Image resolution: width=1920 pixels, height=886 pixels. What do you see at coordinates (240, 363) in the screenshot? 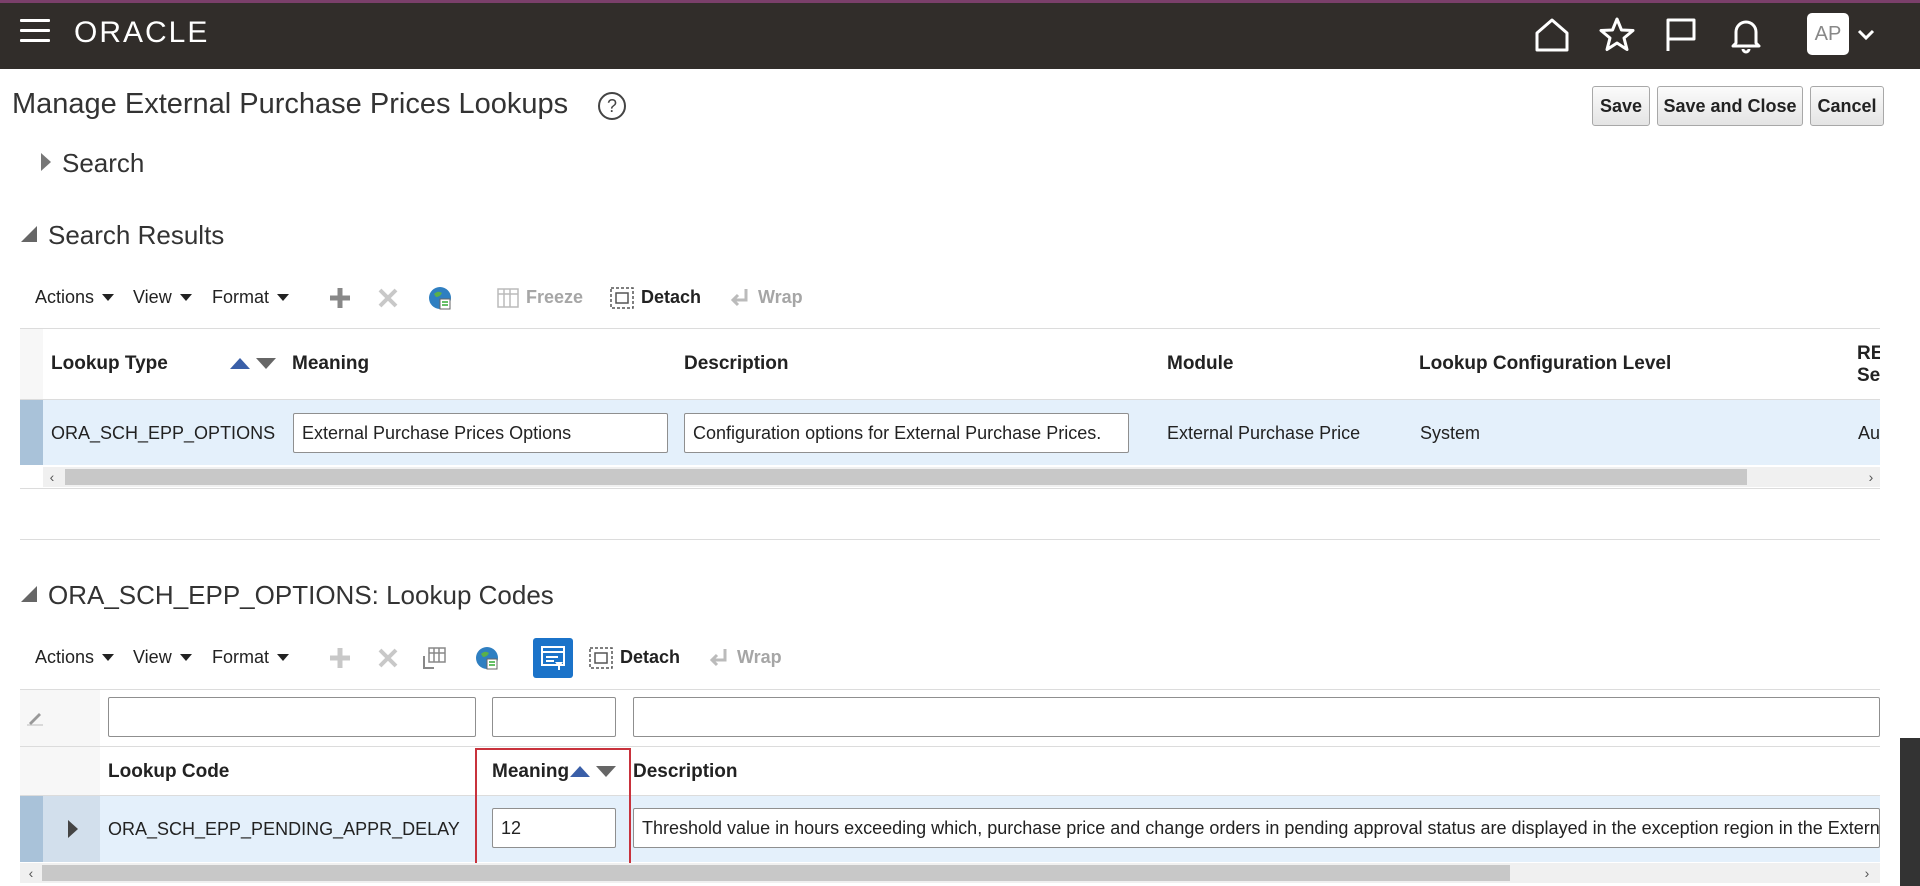
I see `sort-ascending-icon` at bounding box center [240, 363].